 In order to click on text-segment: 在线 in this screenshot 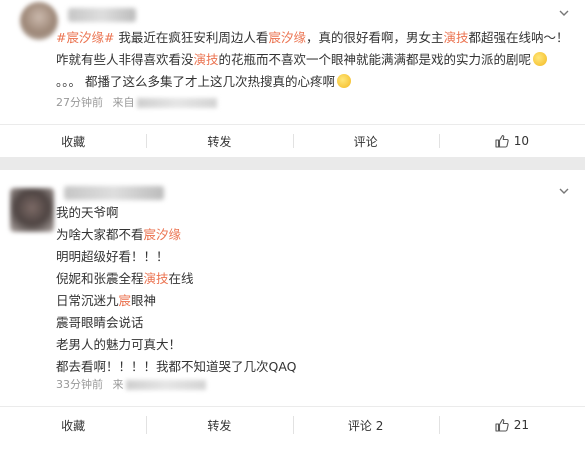, I will do `click(181, 278)`.